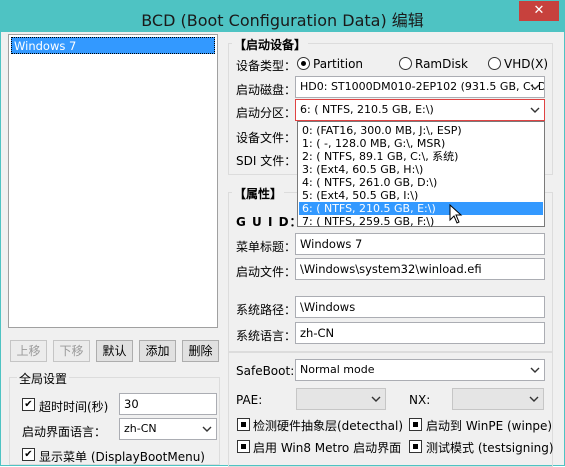 The image size is (565, 467). I want to click on boot-lang-value: zh-CN, so click(140, 428).